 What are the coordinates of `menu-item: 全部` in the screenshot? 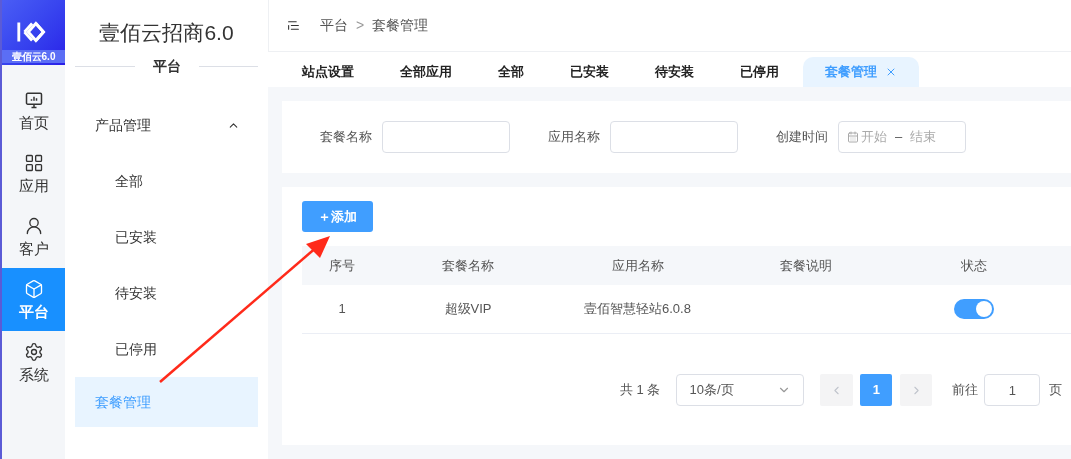 It's located at (166, 181).